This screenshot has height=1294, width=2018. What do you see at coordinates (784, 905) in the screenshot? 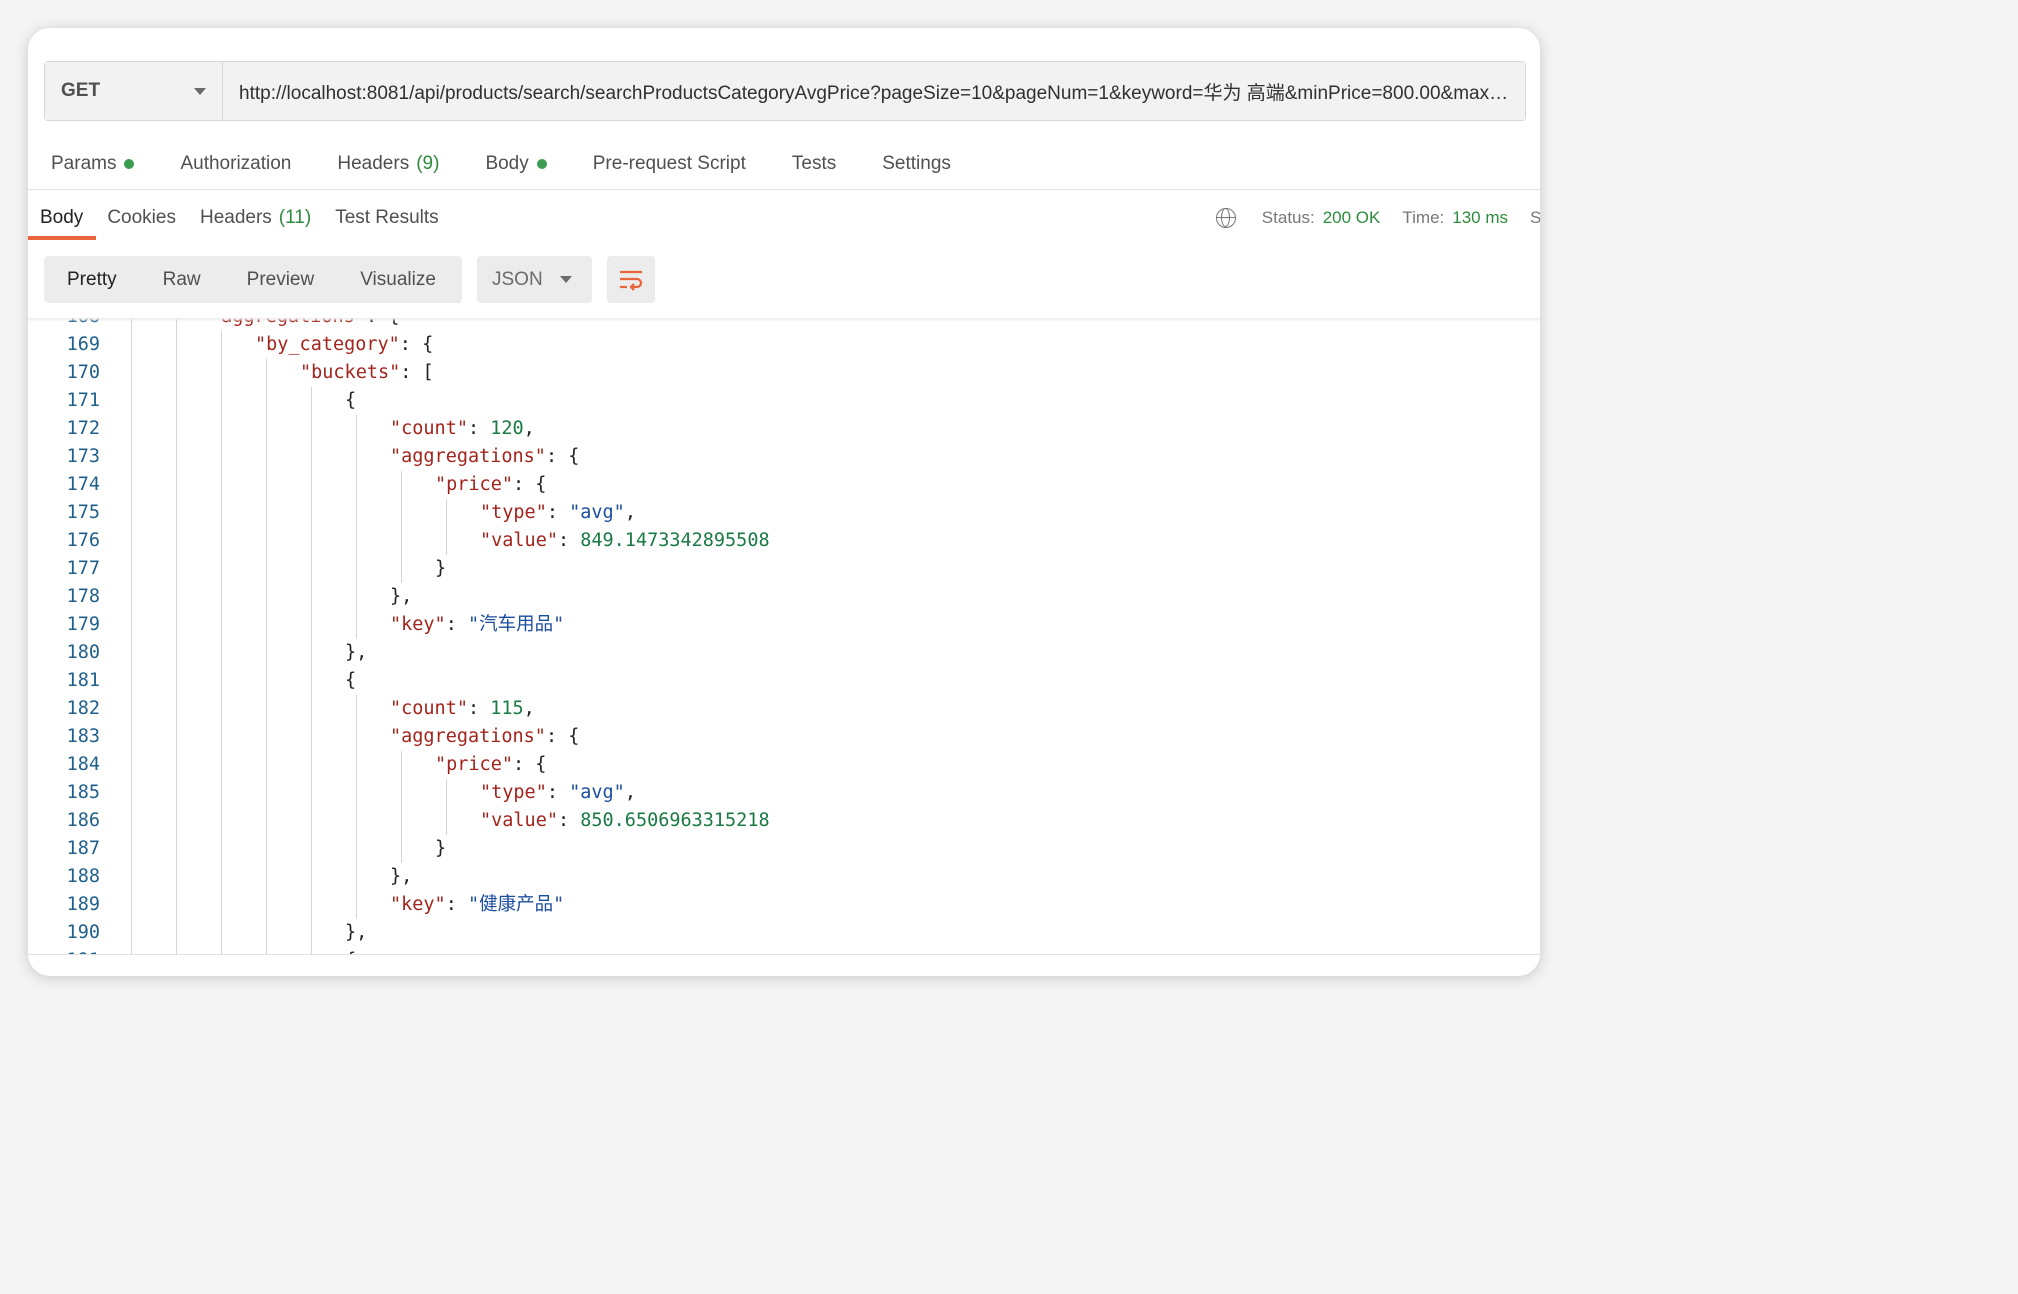
I see `code-line: 189 "key": "健康产品"` at bounding box center [784, 905].